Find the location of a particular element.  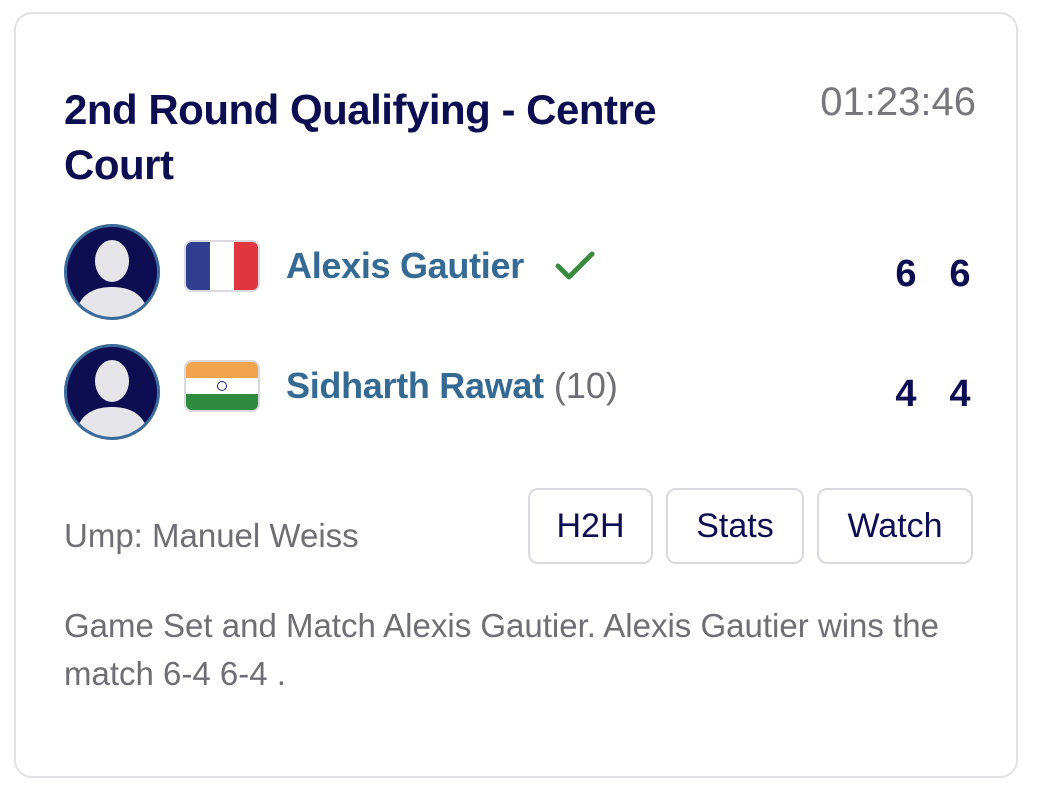

player-row-1: Alexis Gautier 6 6 is located at coordinates (524, 272).